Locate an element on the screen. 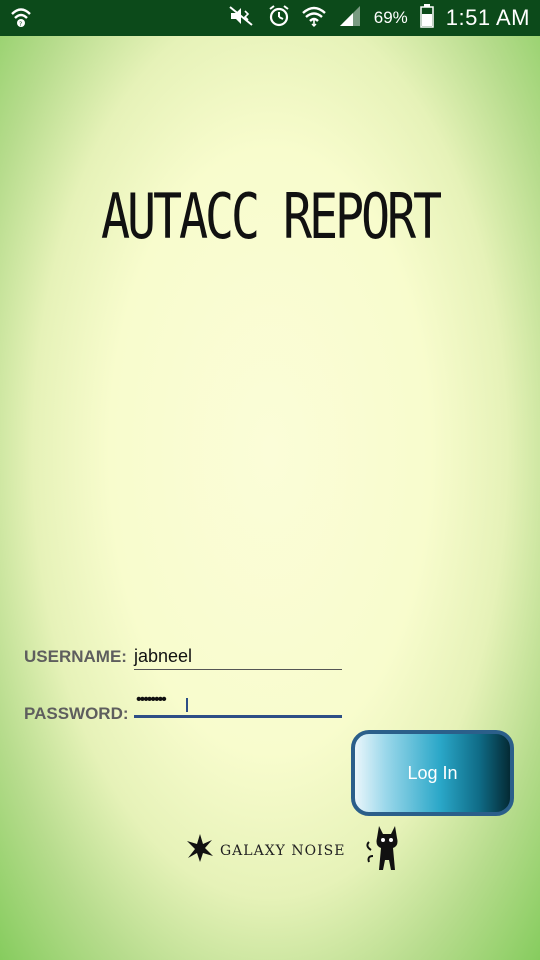  login-button: Log In is located at coordinates (432, 773).